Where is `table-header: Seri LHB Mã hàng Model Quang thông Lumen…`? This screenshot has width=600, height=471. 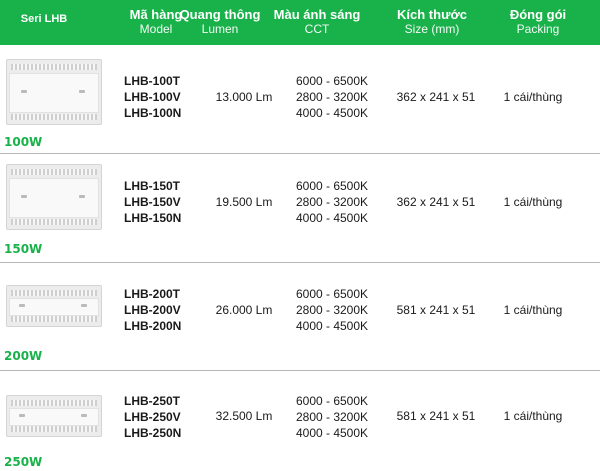 table-header: Seri LHB Mã hàng Model Quang thông Lumen… is located at coordinates (300, 22).